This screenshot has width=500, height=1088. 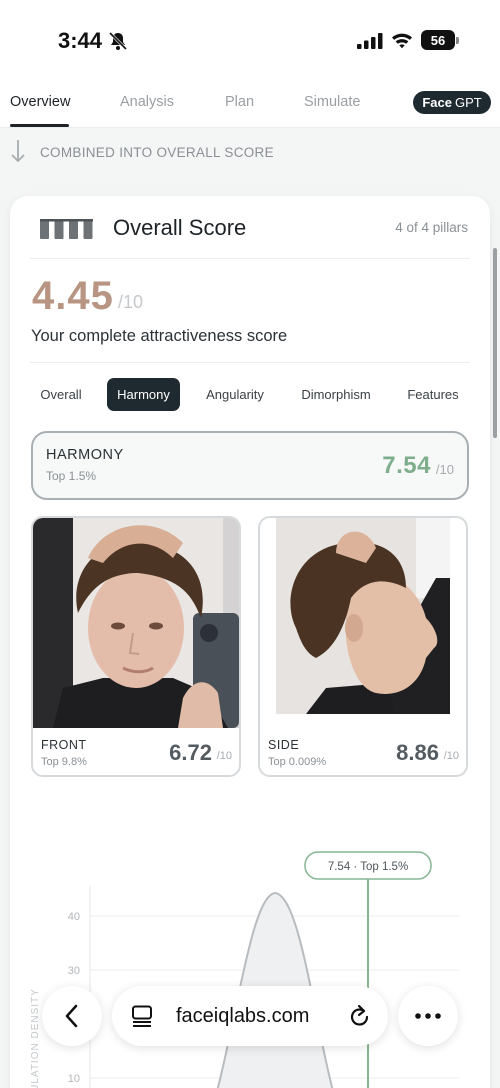 What do you see at coordinates (74, 917) in the screenshot?
I see `y-tick-label: 40` at bounding box center [74, 917].